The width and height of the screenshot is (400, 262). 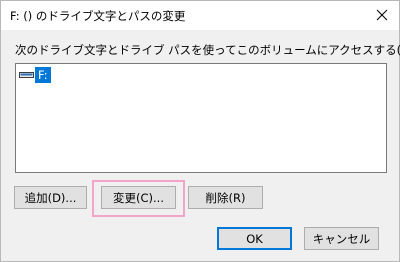 I want to click on drive-icon, so click(x=26, y=75).